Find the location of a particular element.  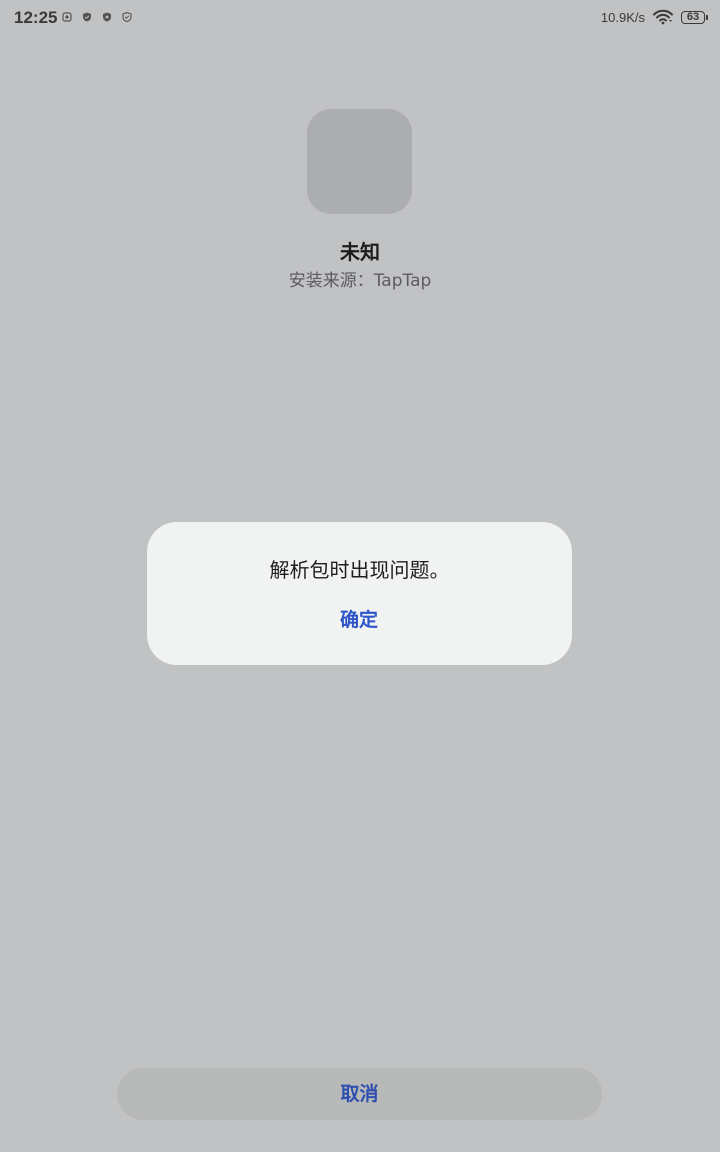

error-dialog: 解析包时出现问题。 确定 is located at coordinates (359, 593).